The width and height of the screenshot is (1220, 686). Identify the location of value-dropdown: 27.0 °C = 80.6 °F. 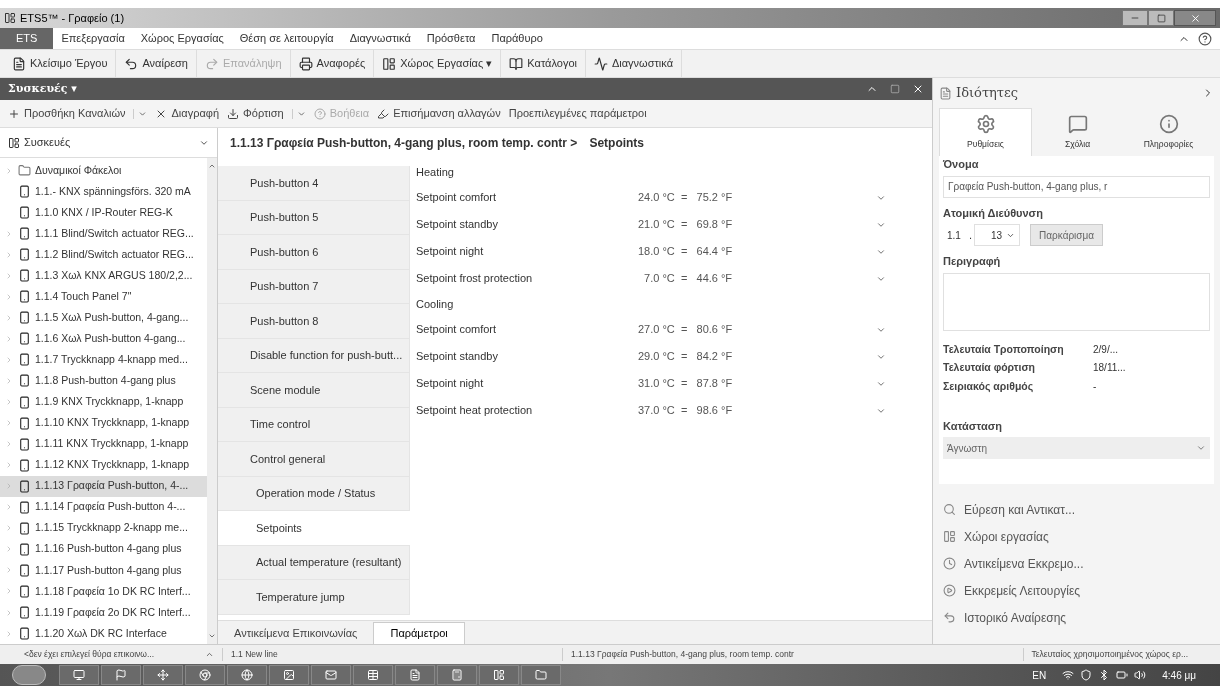
(762, 329).